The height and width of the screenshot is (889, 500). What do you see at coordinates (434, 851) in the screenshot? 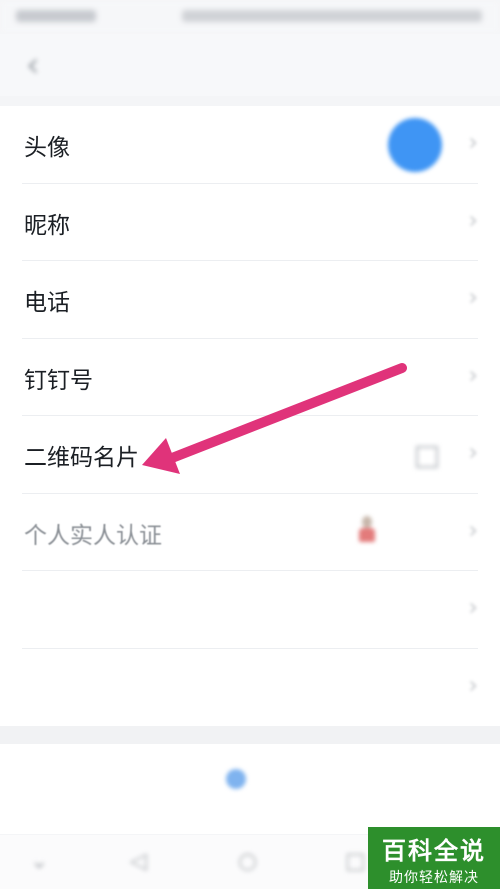
I see `watermark-brand: 百科全说` at bounding box center [434, 851].